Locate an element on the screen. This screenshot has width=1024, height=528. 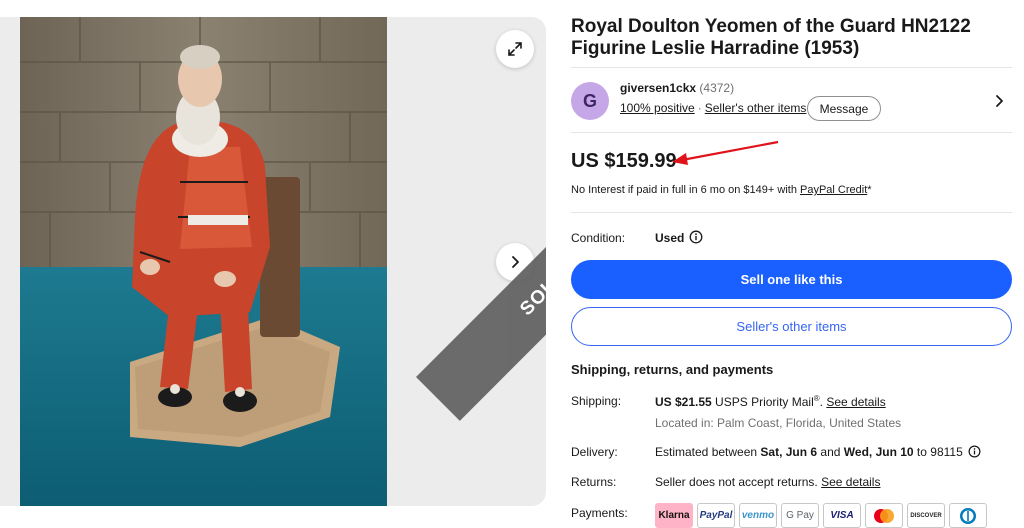
seller-links: 100% positive · Seller's other items is located at coordinates (713, 108).